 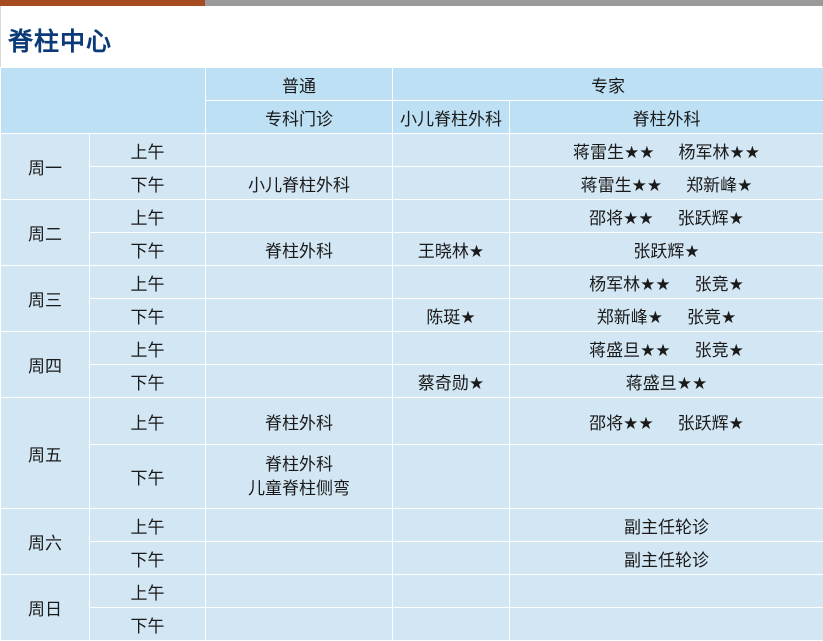 I want to click on table-row: 周二 上午 邵将★★ 张跃辉★, so click(x=411, y=232).